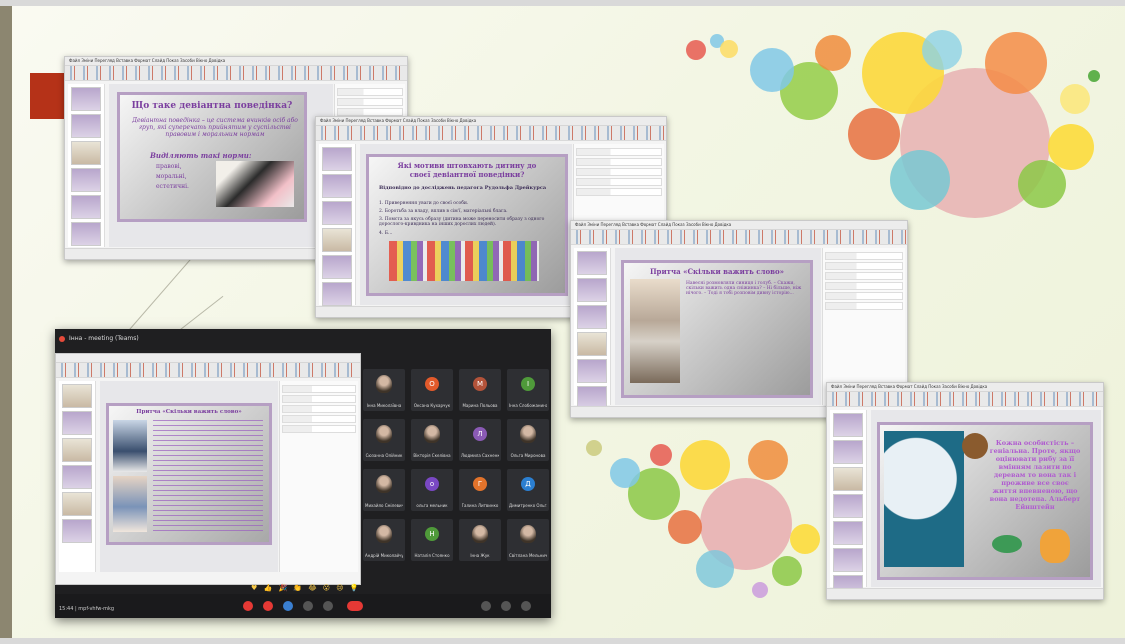 The image size is (1125, 644). I want to click on participant-tile: О Оксана Кухарчук, so click(432, 390).